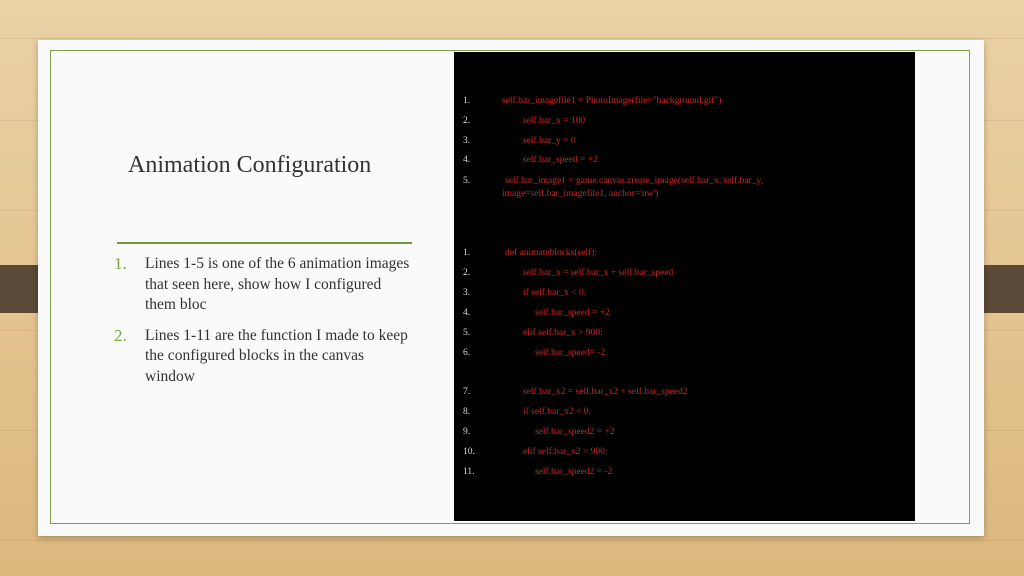 This screenshot has height=576, width=1024. What do you see at coordinates (469, 452) in the screenshot?
I see `line-number: 10.` at bounding box center [469, 452].